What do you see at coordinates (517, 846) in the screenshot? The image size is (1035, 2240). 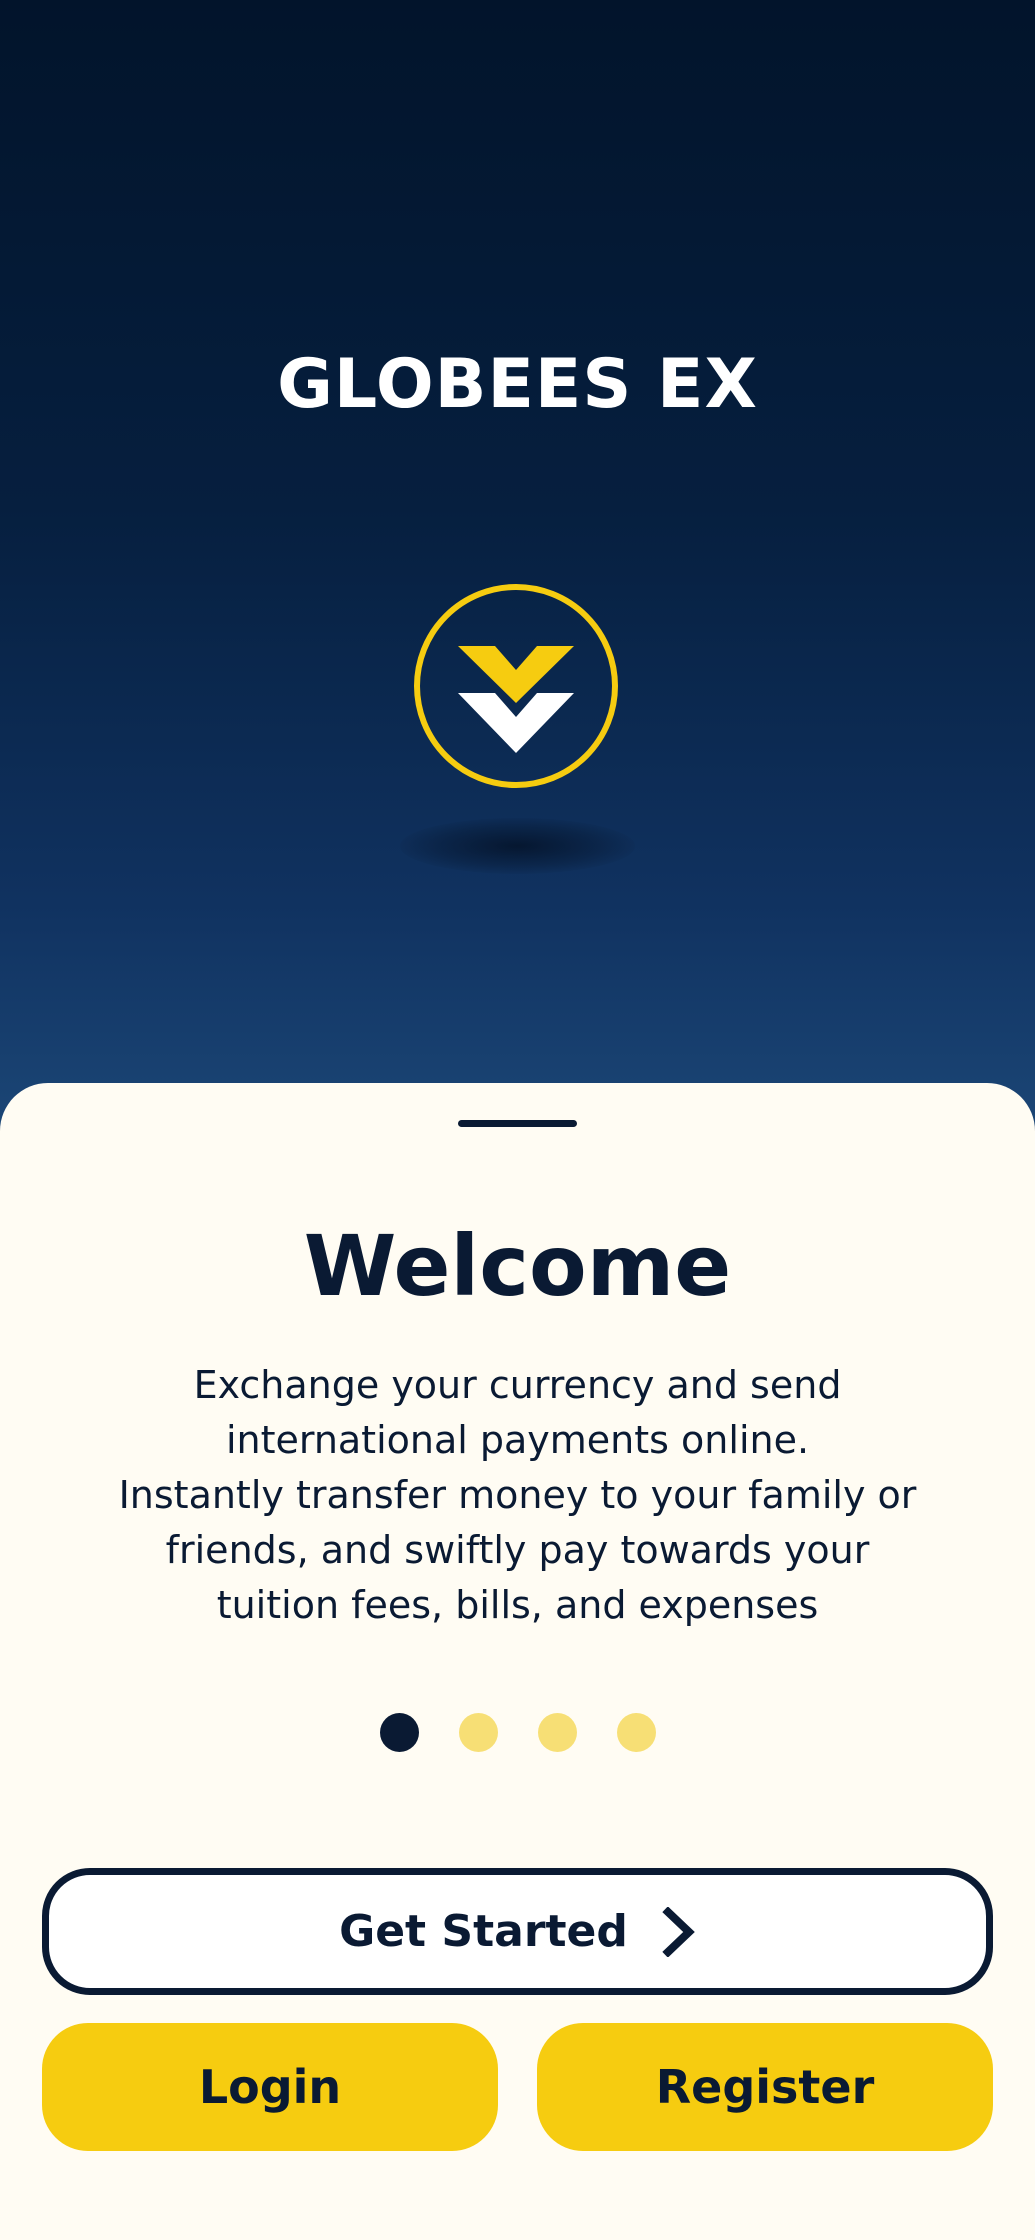 I see `logo-shadow` at bounding box center [517, 846].